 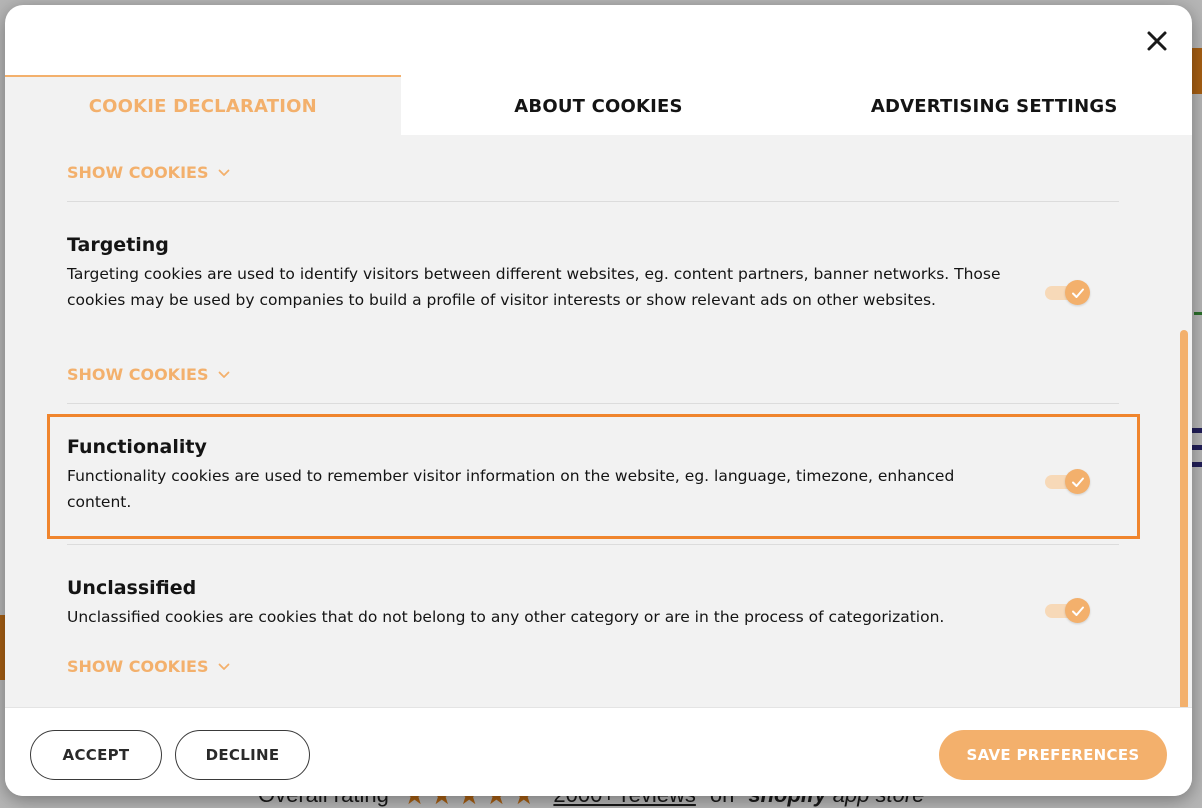 I want to click on close-icon, so click(x=1157, y=41).